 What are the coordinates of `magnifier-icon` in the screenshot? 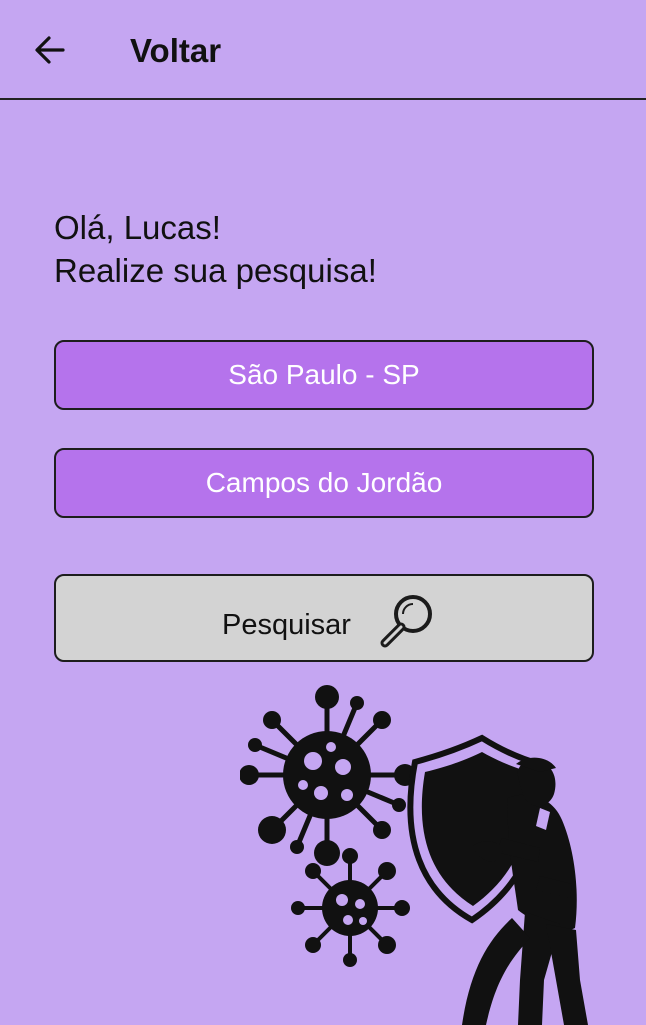 It's located at (406, 621).